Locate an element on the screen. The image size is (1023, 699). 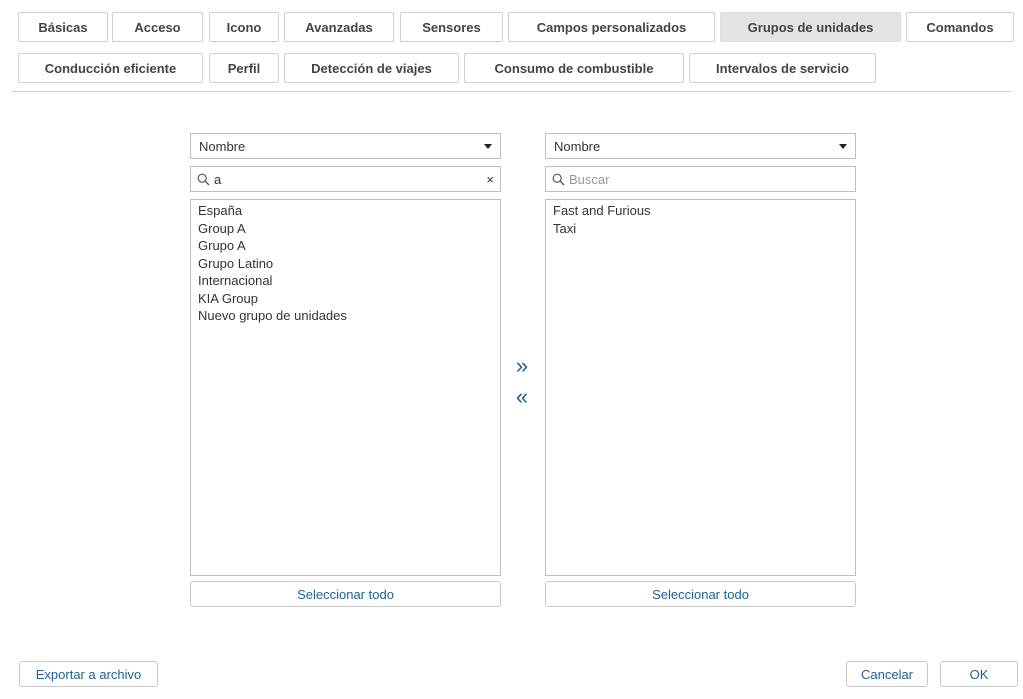
left-search-input is located at coordinates (350, 179).